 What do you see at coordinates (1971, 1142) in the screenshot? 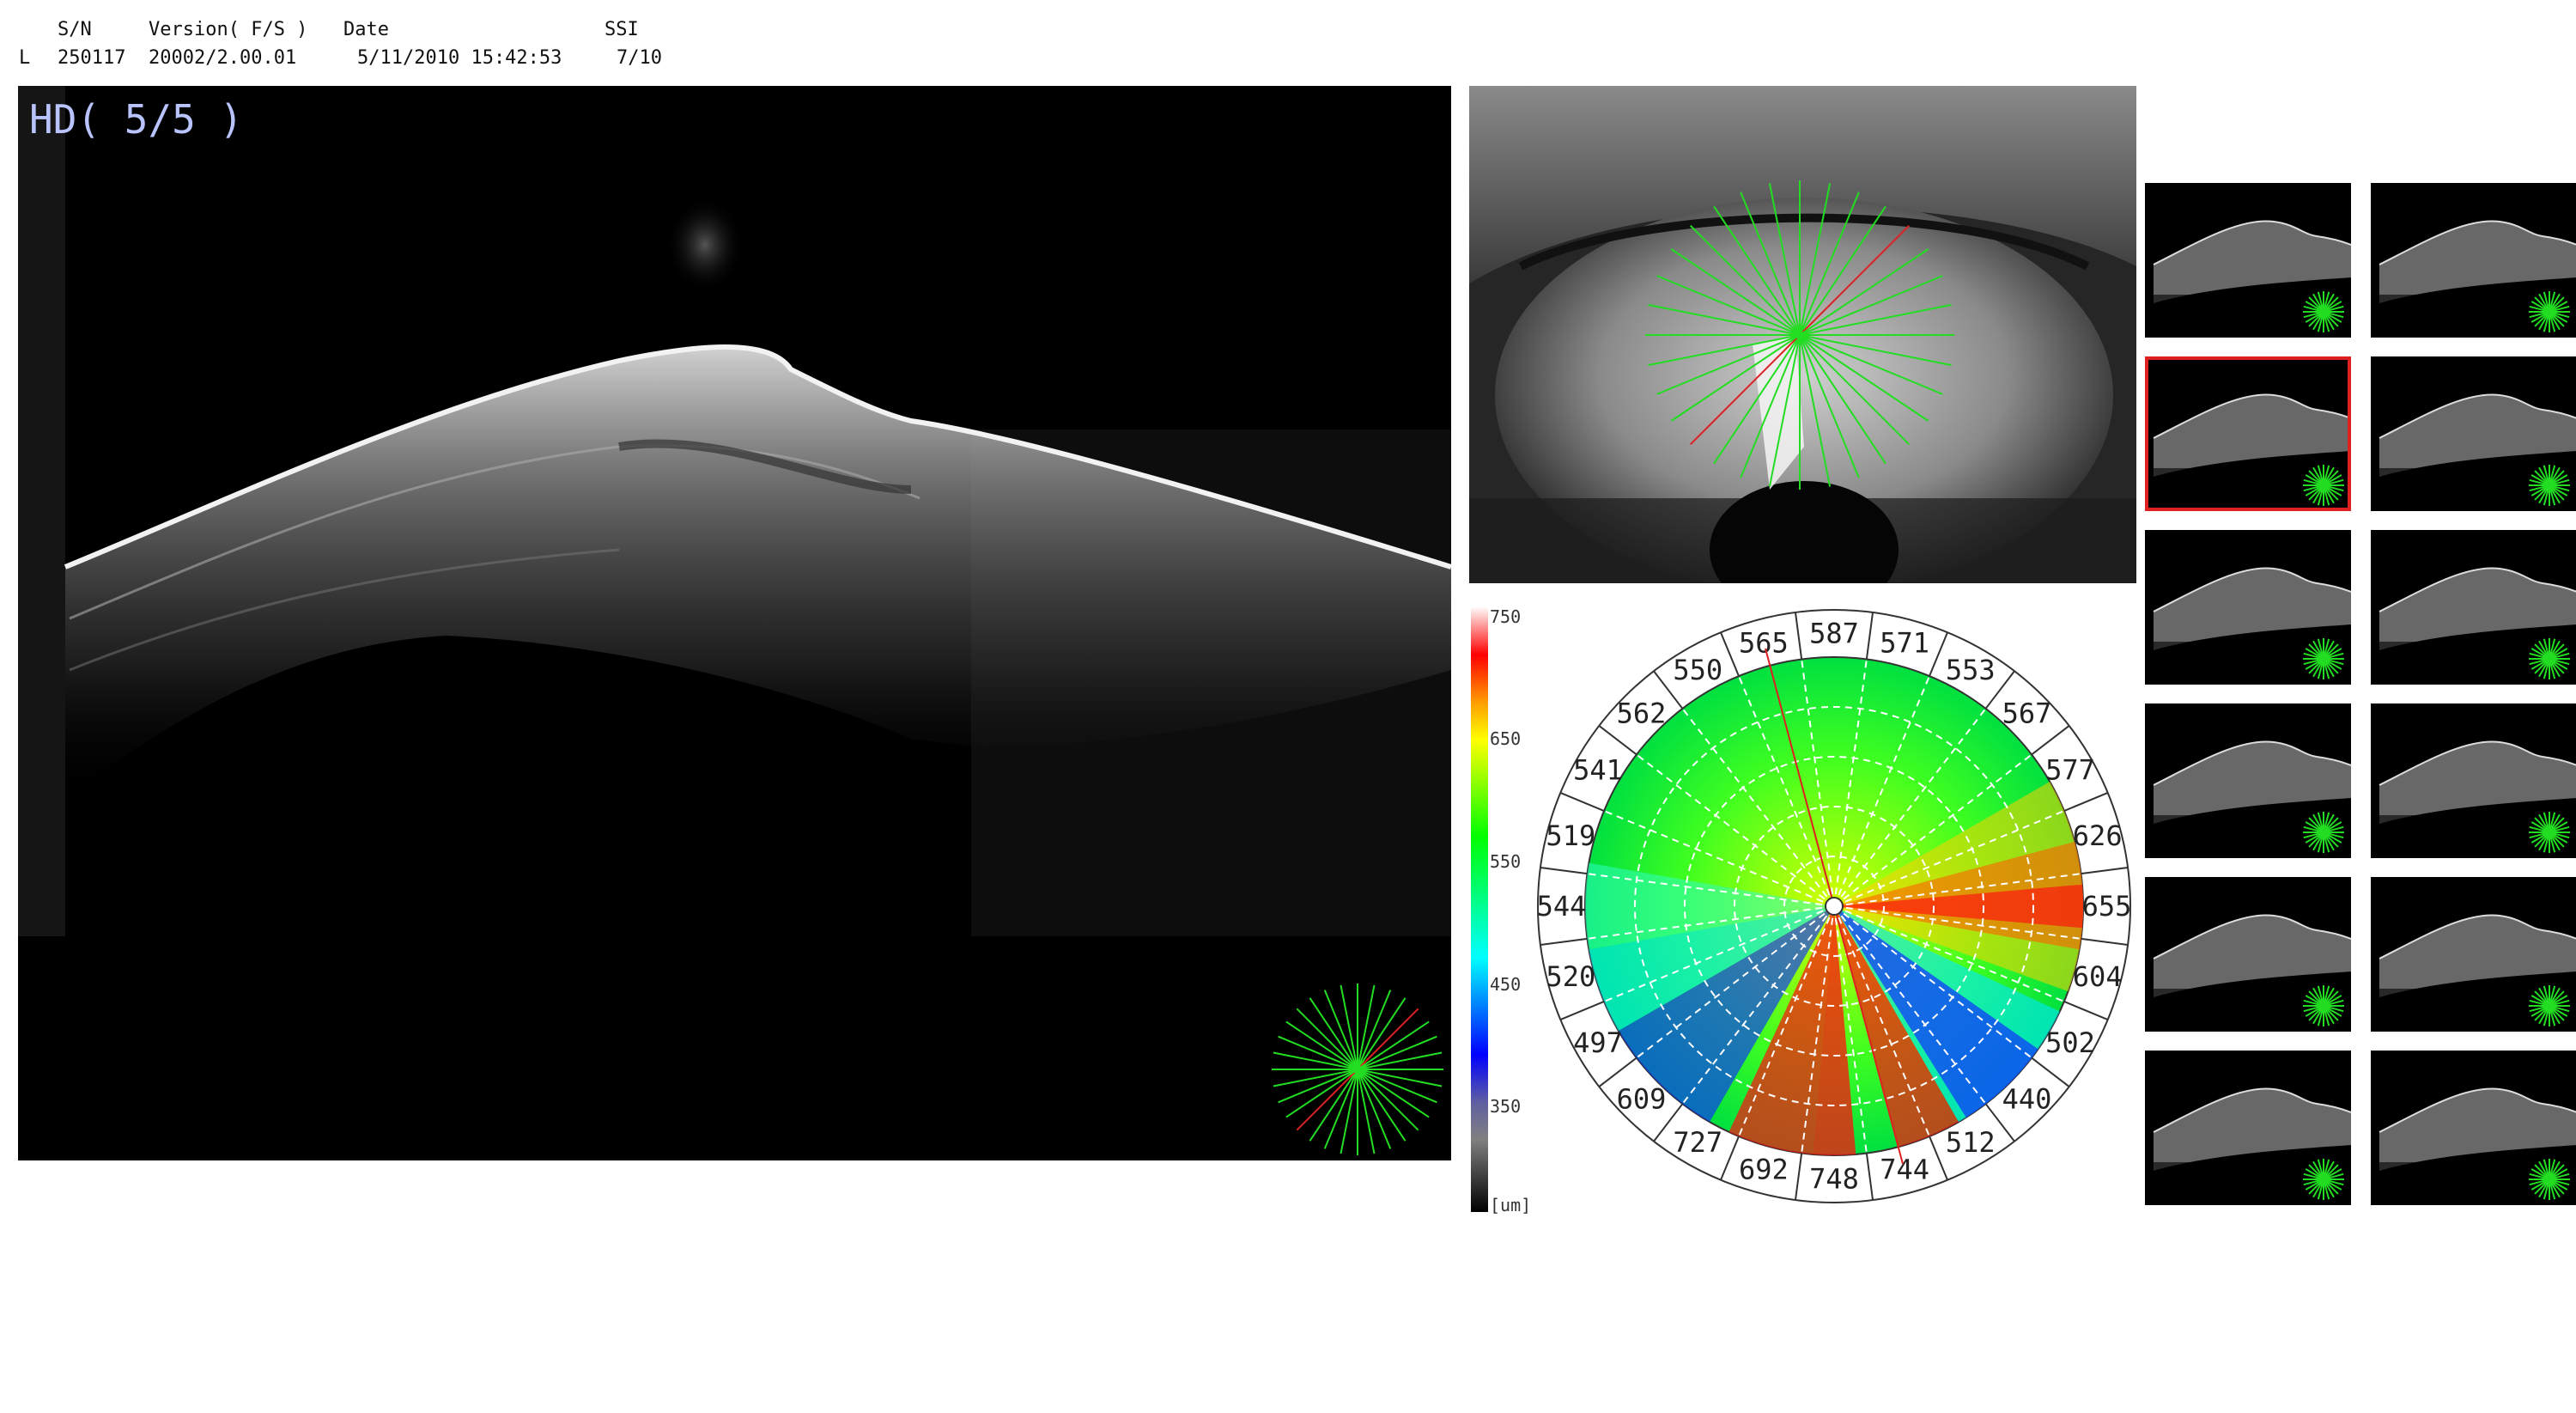
I see `sector-value: 512` at bounding box center [1971, 1142].